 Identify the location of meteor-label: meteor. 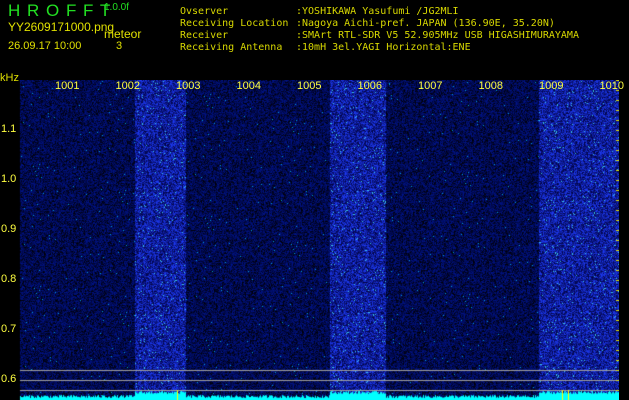
(123, 34).